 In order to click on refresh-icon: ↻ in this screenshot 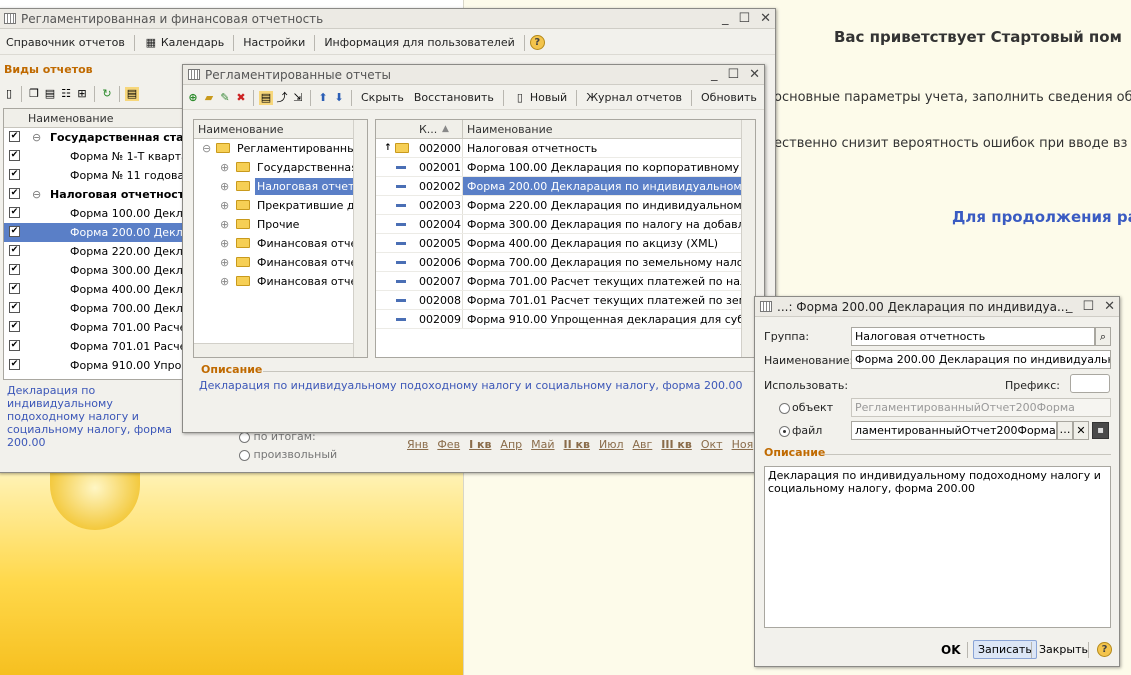, I will do `click(107, 94)`.